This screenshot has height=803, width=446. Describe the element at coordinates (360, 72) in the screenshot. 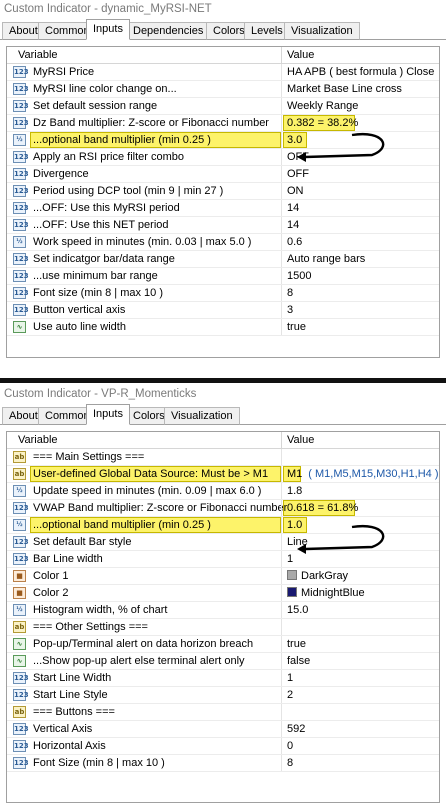

I see `value-cell: HA APB ( best formula ) Close` at that location.